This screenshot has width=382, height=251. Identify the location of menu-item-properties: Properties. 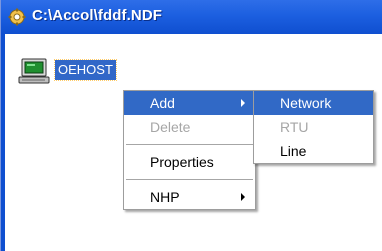
(189, 162).